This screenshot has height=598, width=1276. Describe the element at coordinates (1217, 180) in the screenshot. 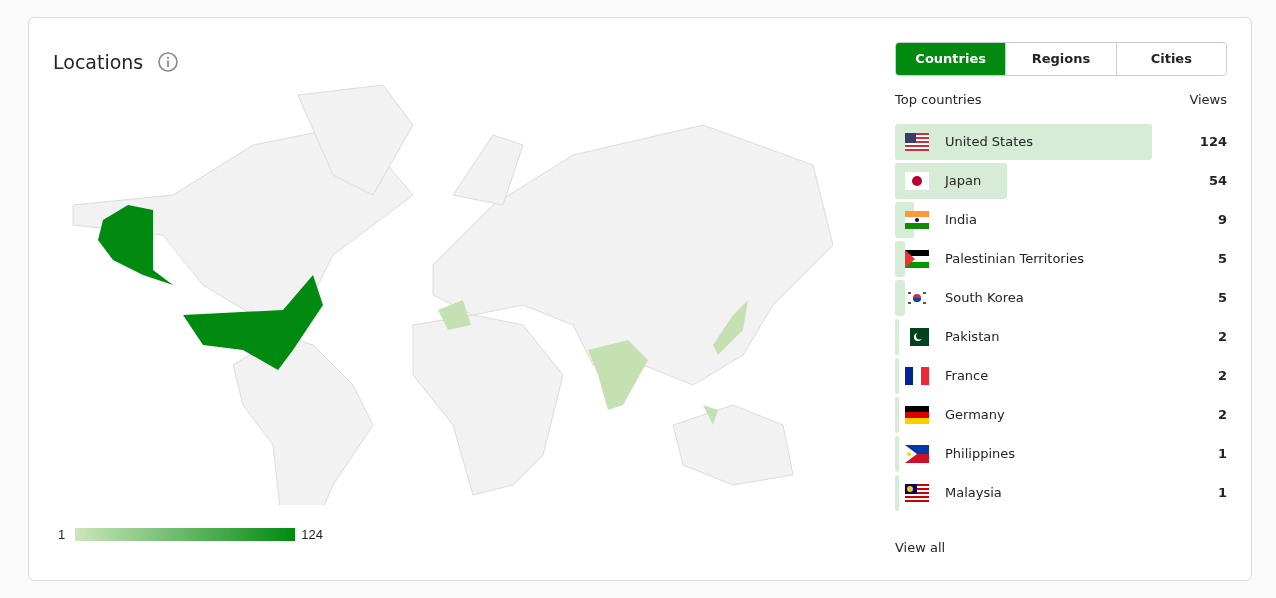

I see `view-count: 54` at that location.